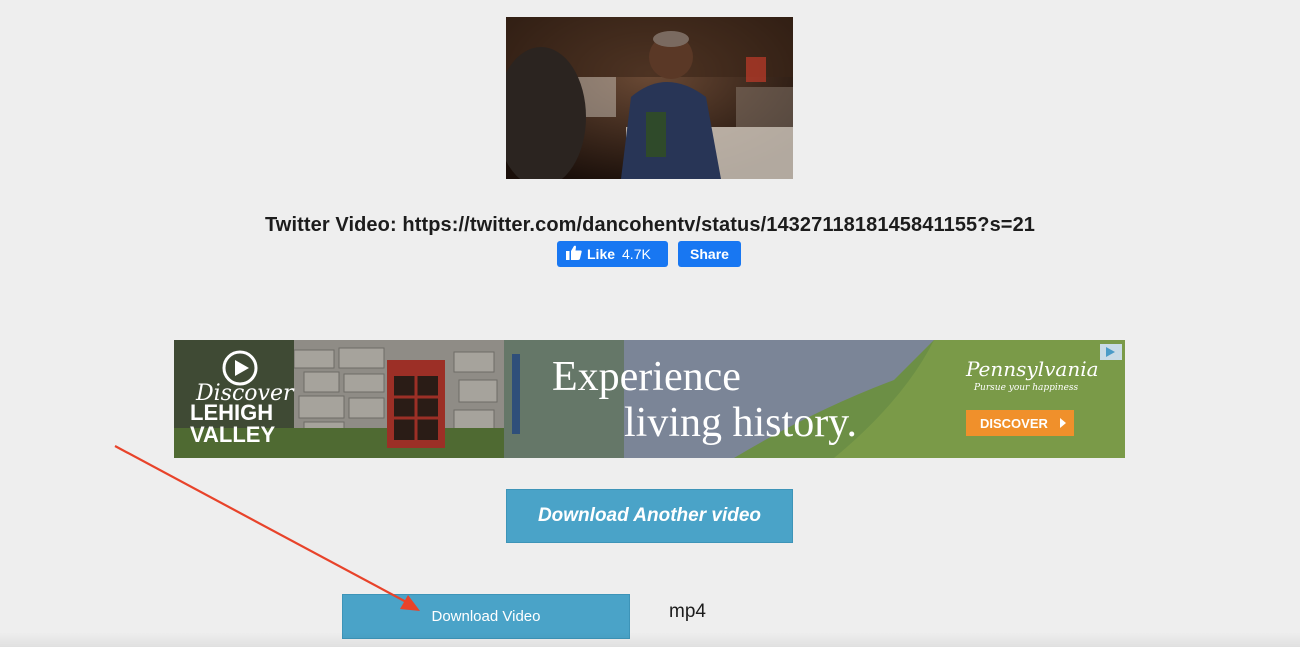 Image resolution: width=1300 pixels, height=647 pixels. I want to click on facebook-like-label: Like, so click(601, 254).